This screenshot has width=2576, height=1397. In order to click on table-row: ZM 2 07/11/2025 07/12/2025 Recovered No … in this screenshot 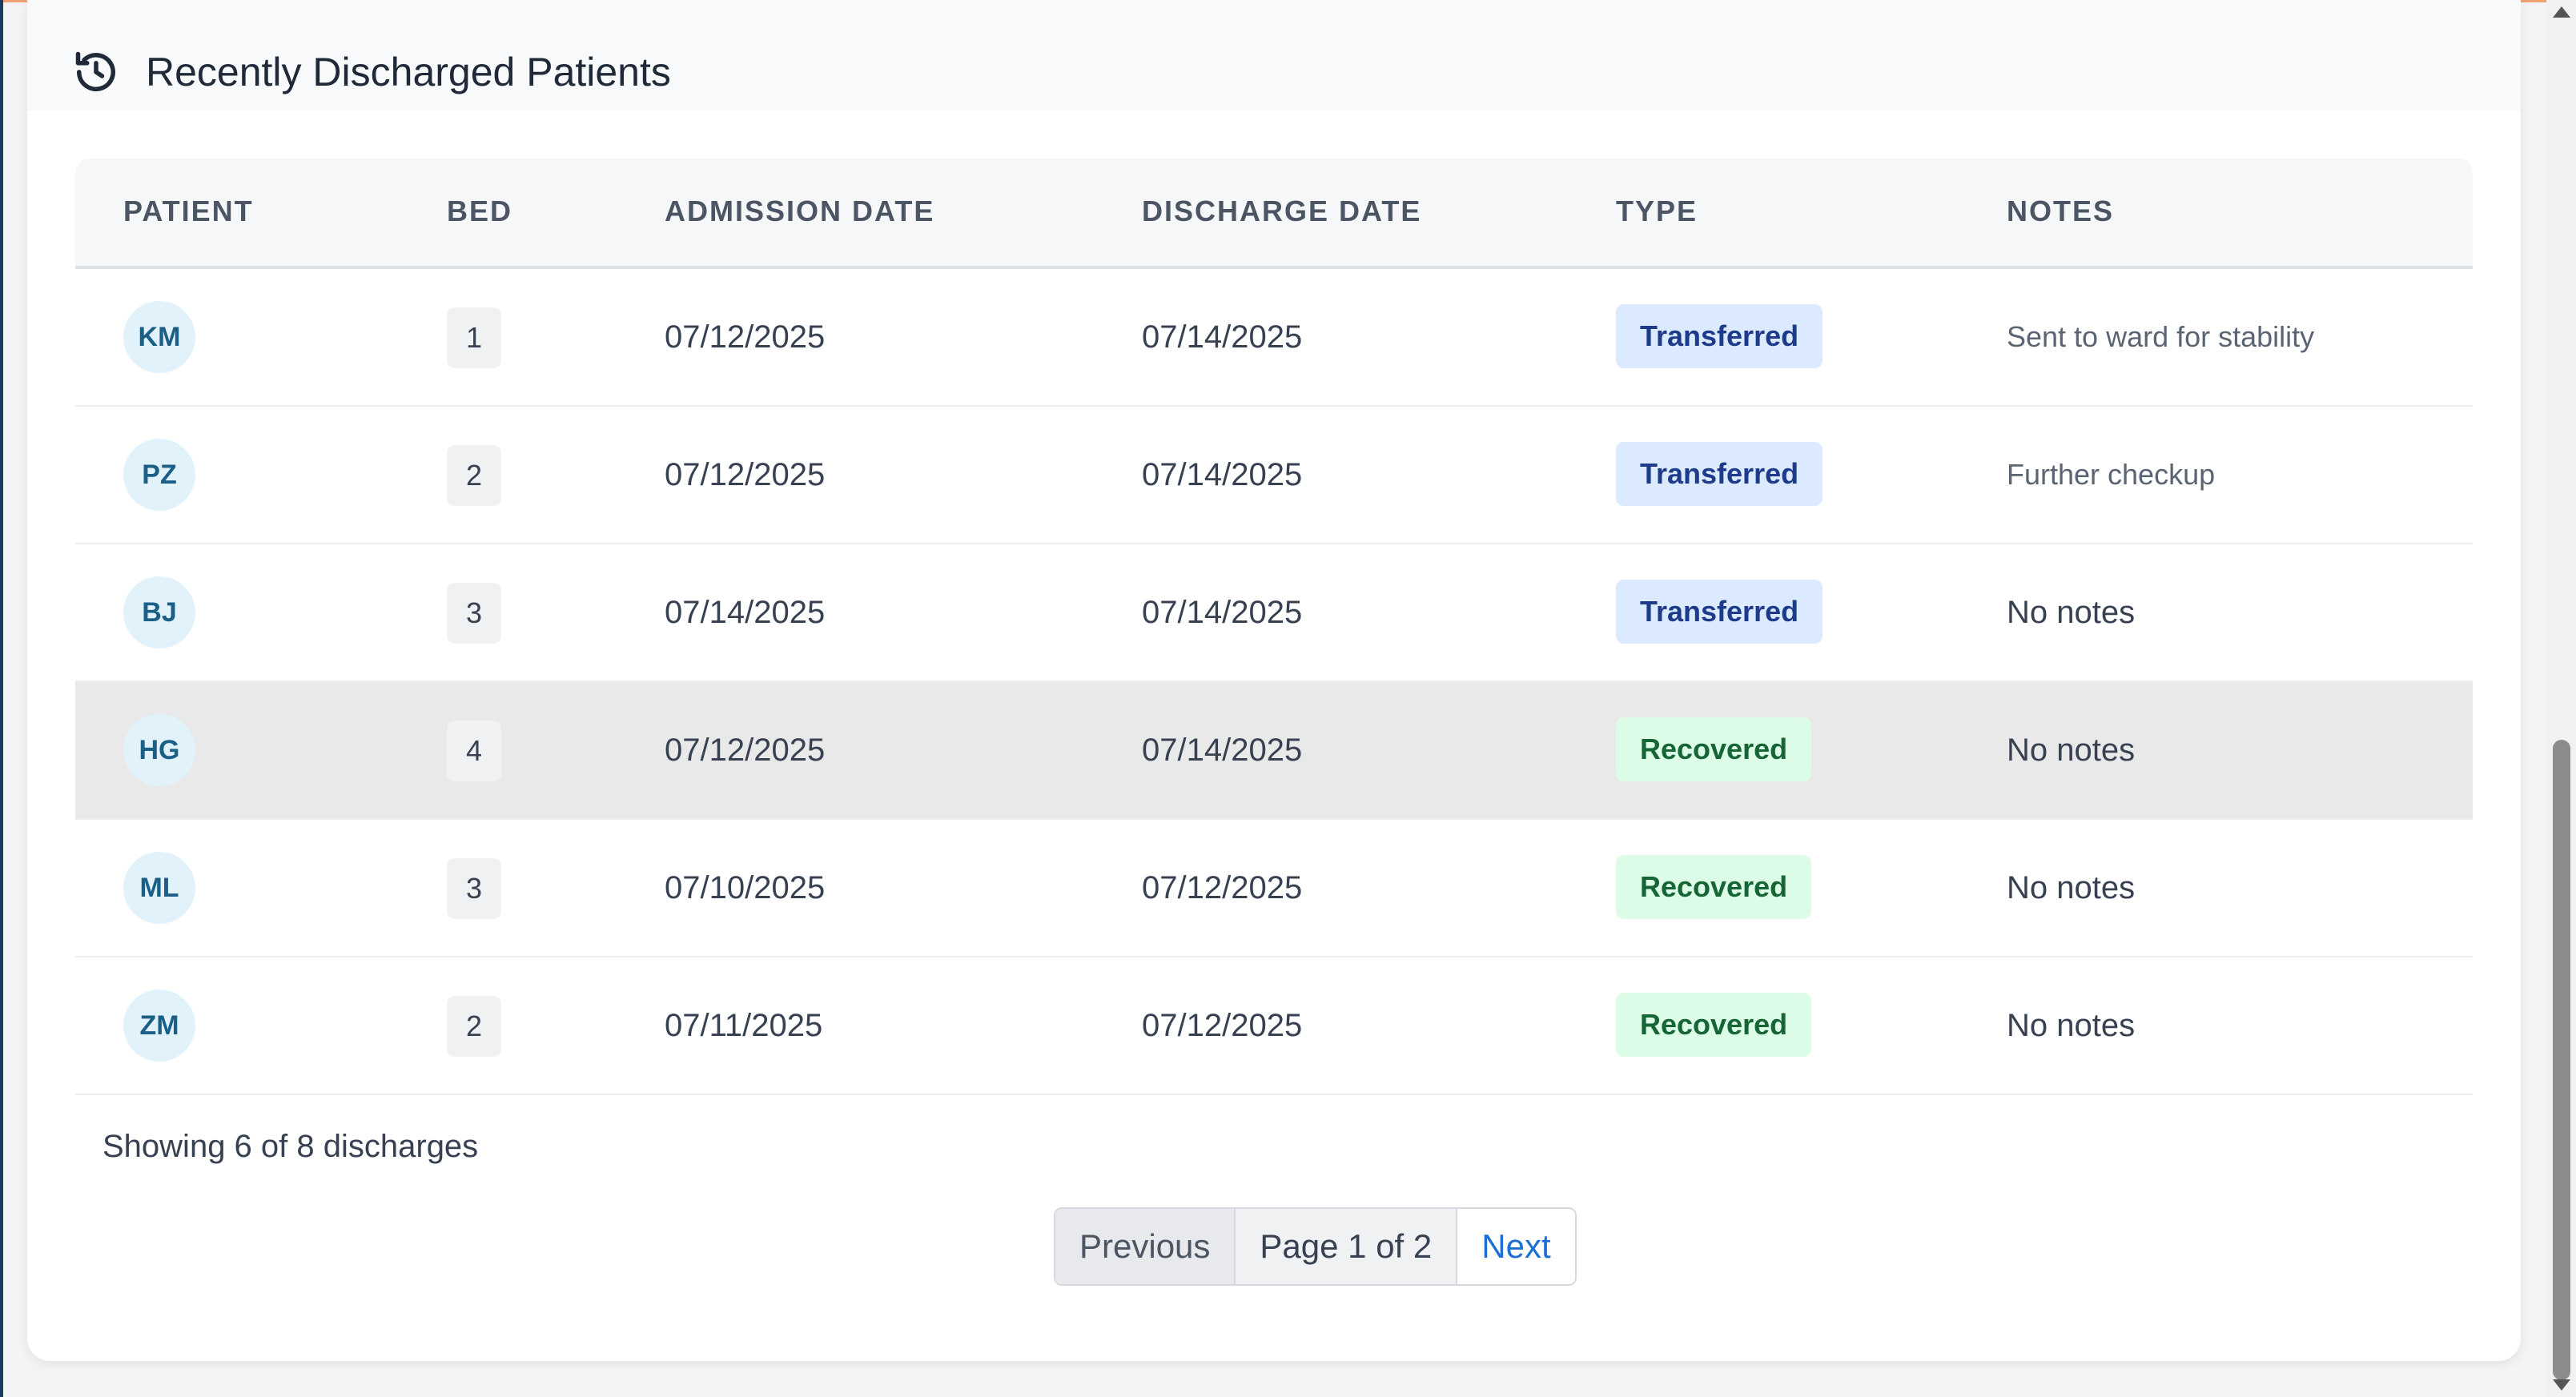, I will do `click(1274, 1026)`.